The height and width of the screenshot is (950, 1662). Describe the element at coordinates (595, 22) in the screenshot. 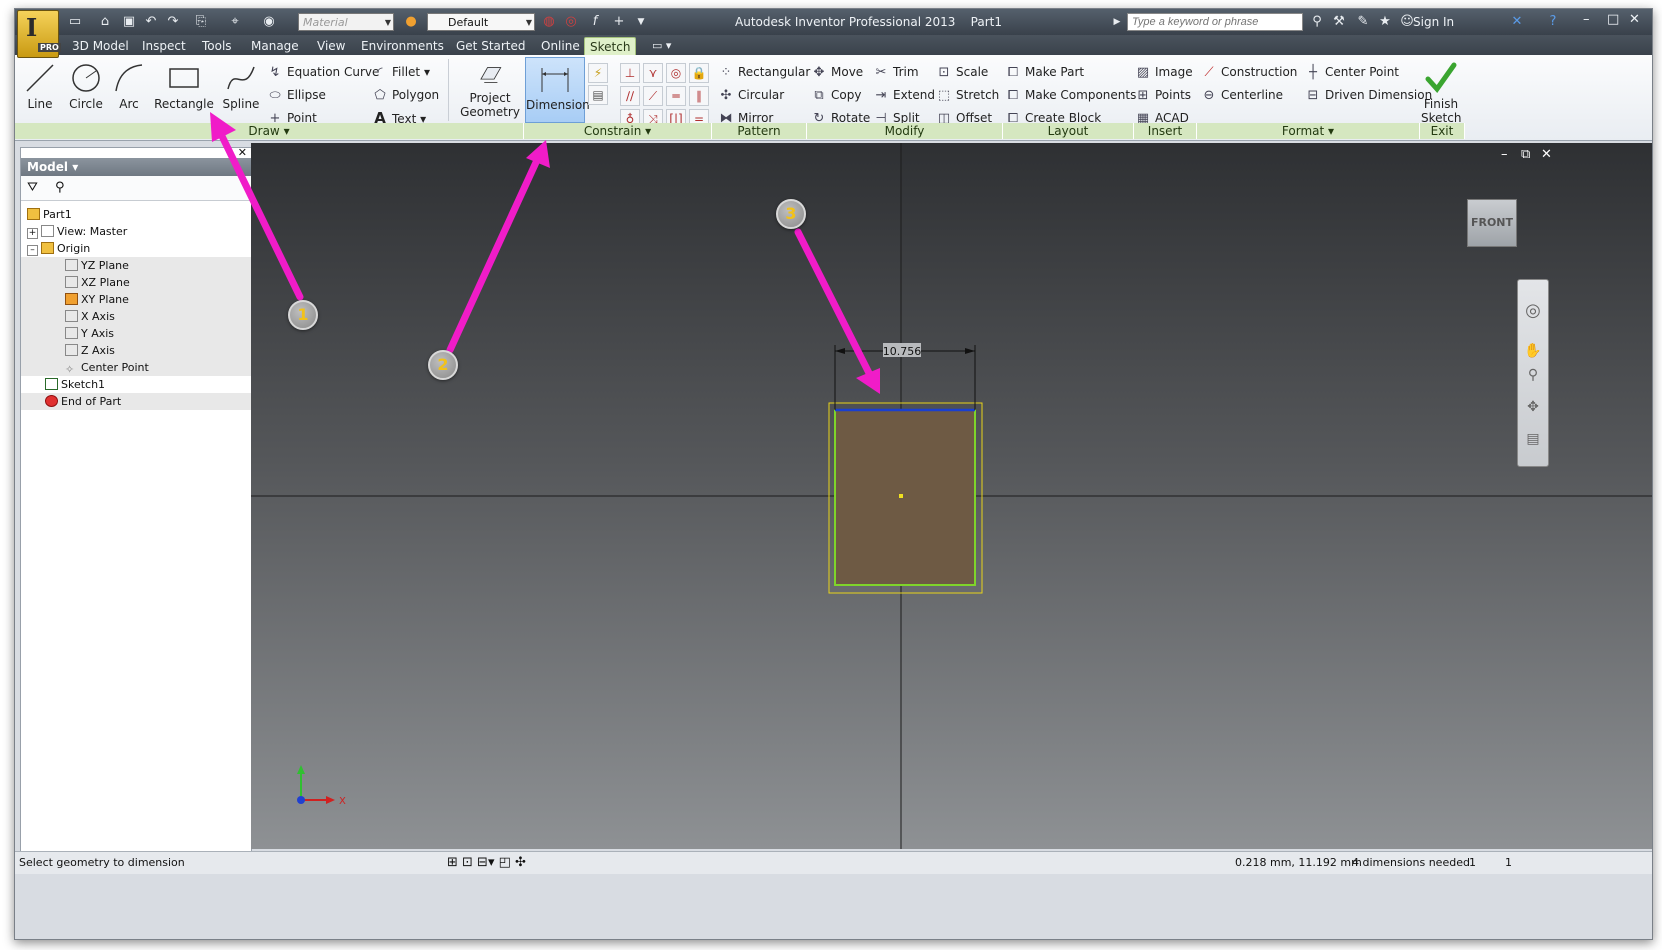

I see `fx-icon: f` at that location.